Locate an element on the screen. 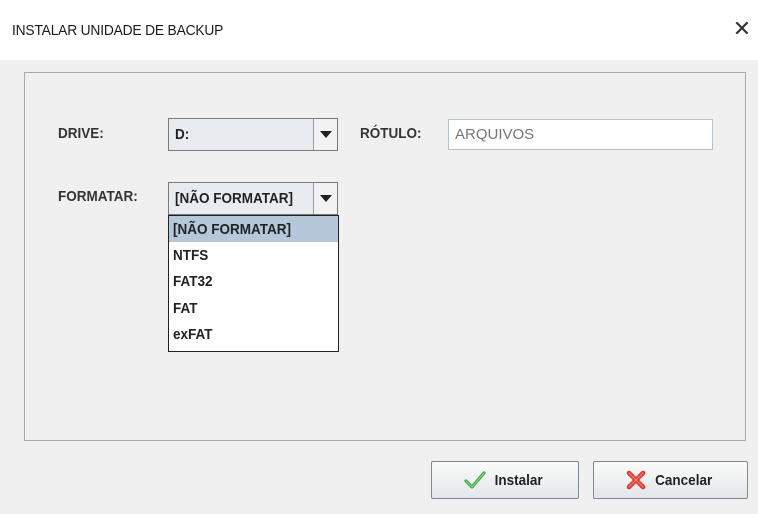 The width and height of the screenshot is (758, 514). window-title: INSTALAR UNIDADE DE BACKUP is located at coordinates (118, 30).